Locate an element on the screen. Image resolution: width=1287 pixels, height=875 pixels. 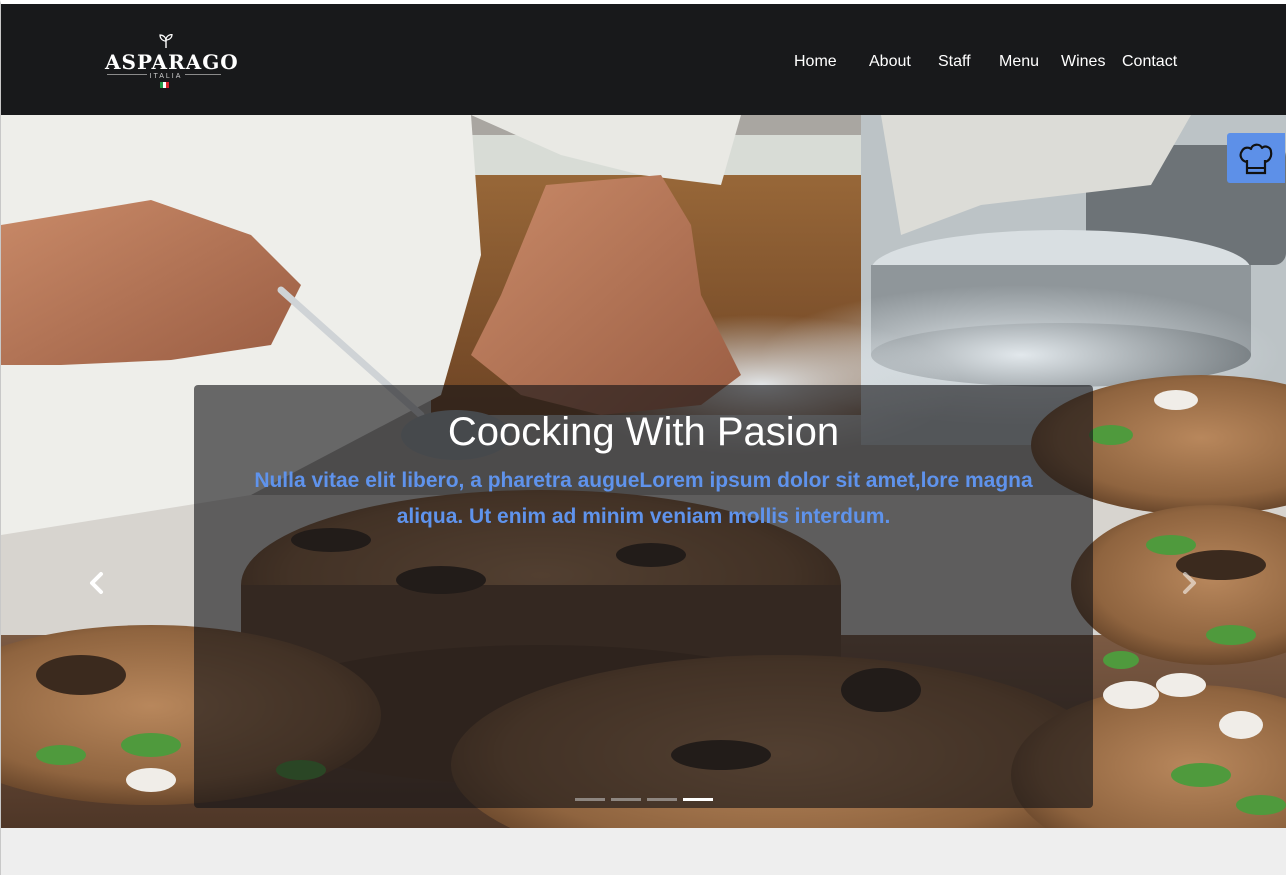
nav-home: Home is located at coordinates (815, 62).